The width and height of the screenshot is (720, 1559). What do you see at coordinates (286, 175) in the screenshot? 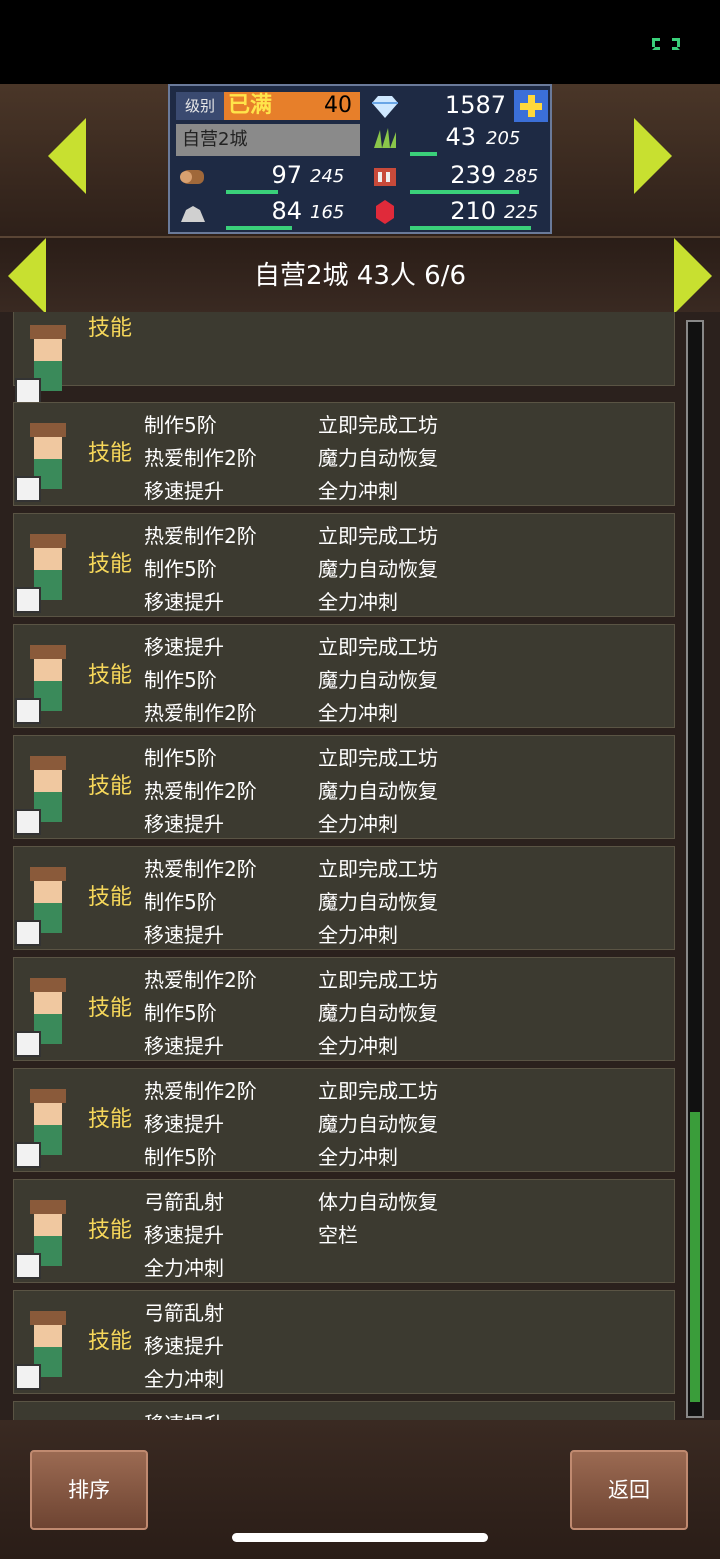
I see `wood-value: 97` at bounding box center [286, 175].